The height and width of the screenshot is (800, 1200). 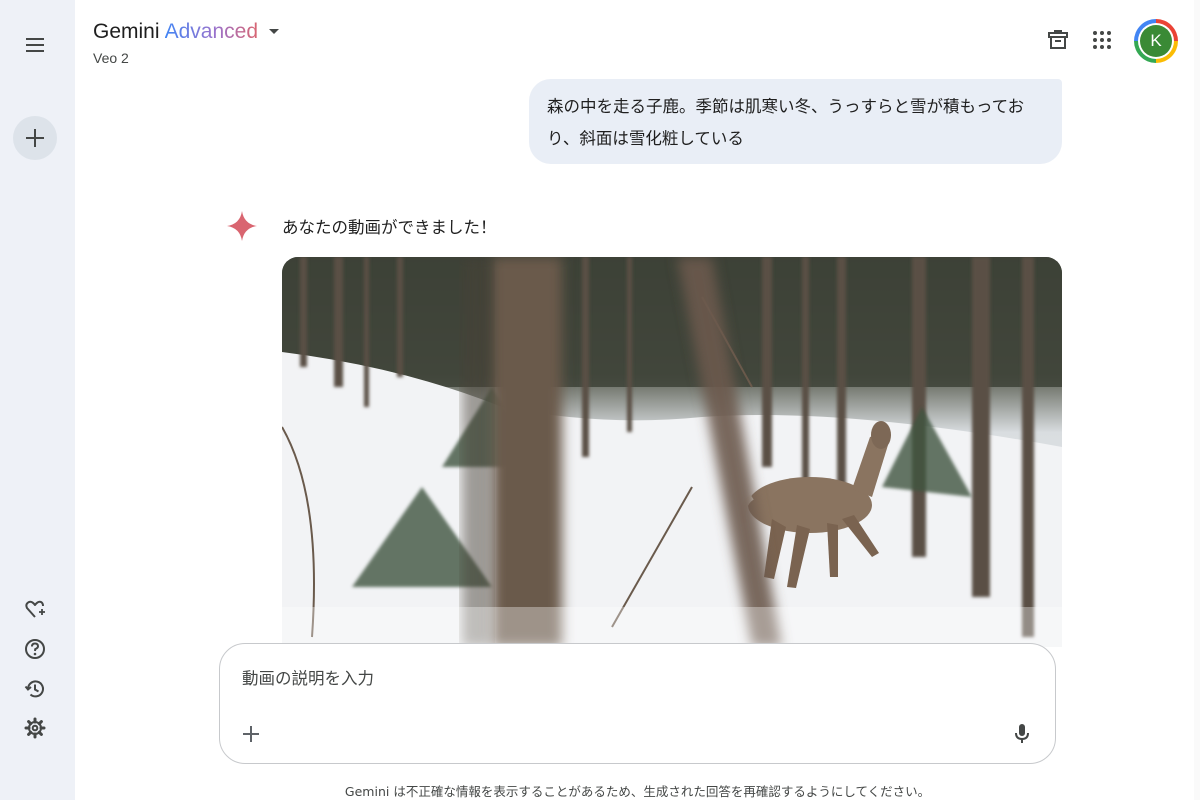 What do you see at coordinates (1197, 400) in the screenshot?
I see `scrollbar` at bounding box center [1197, 400].